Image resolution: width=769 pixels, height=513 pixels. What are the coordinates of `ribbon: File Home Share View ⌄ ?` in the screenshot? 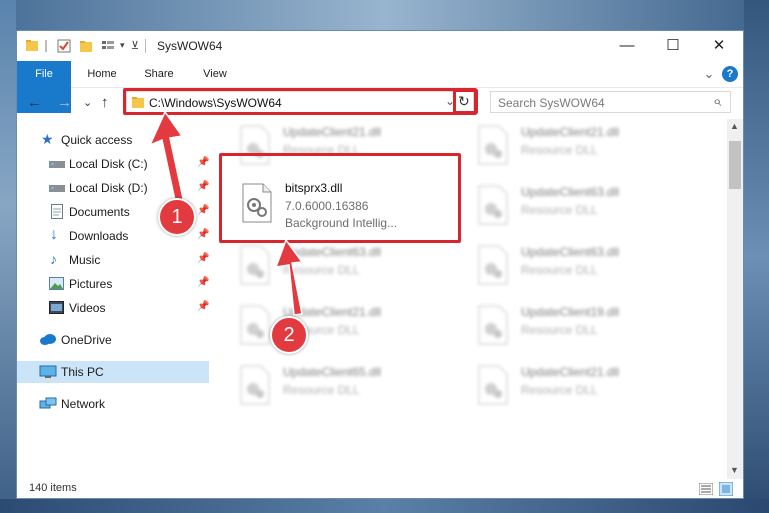 It's located at (380, 87).